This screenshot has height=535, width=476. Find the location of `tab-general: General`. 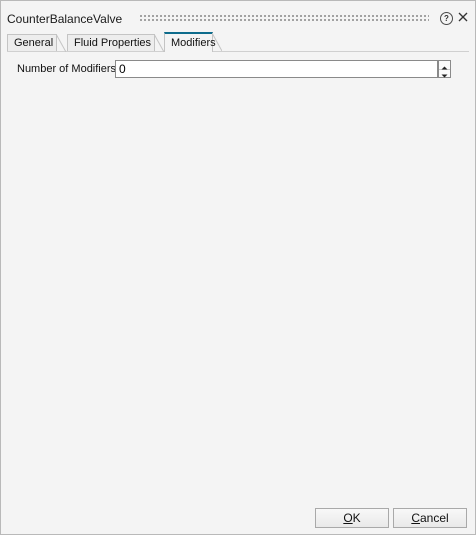

tab-general: General is located at coordinates (36, 43).